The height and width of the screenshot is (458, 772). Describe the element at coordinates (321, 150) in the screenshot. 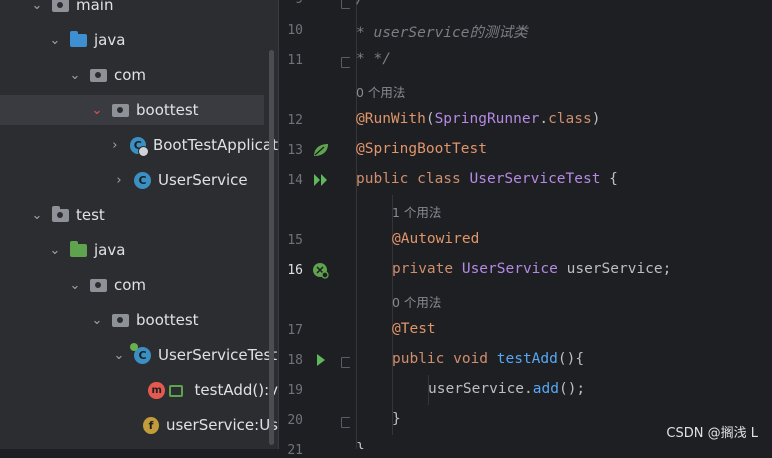

I see `spring-bean-icon` at that location.